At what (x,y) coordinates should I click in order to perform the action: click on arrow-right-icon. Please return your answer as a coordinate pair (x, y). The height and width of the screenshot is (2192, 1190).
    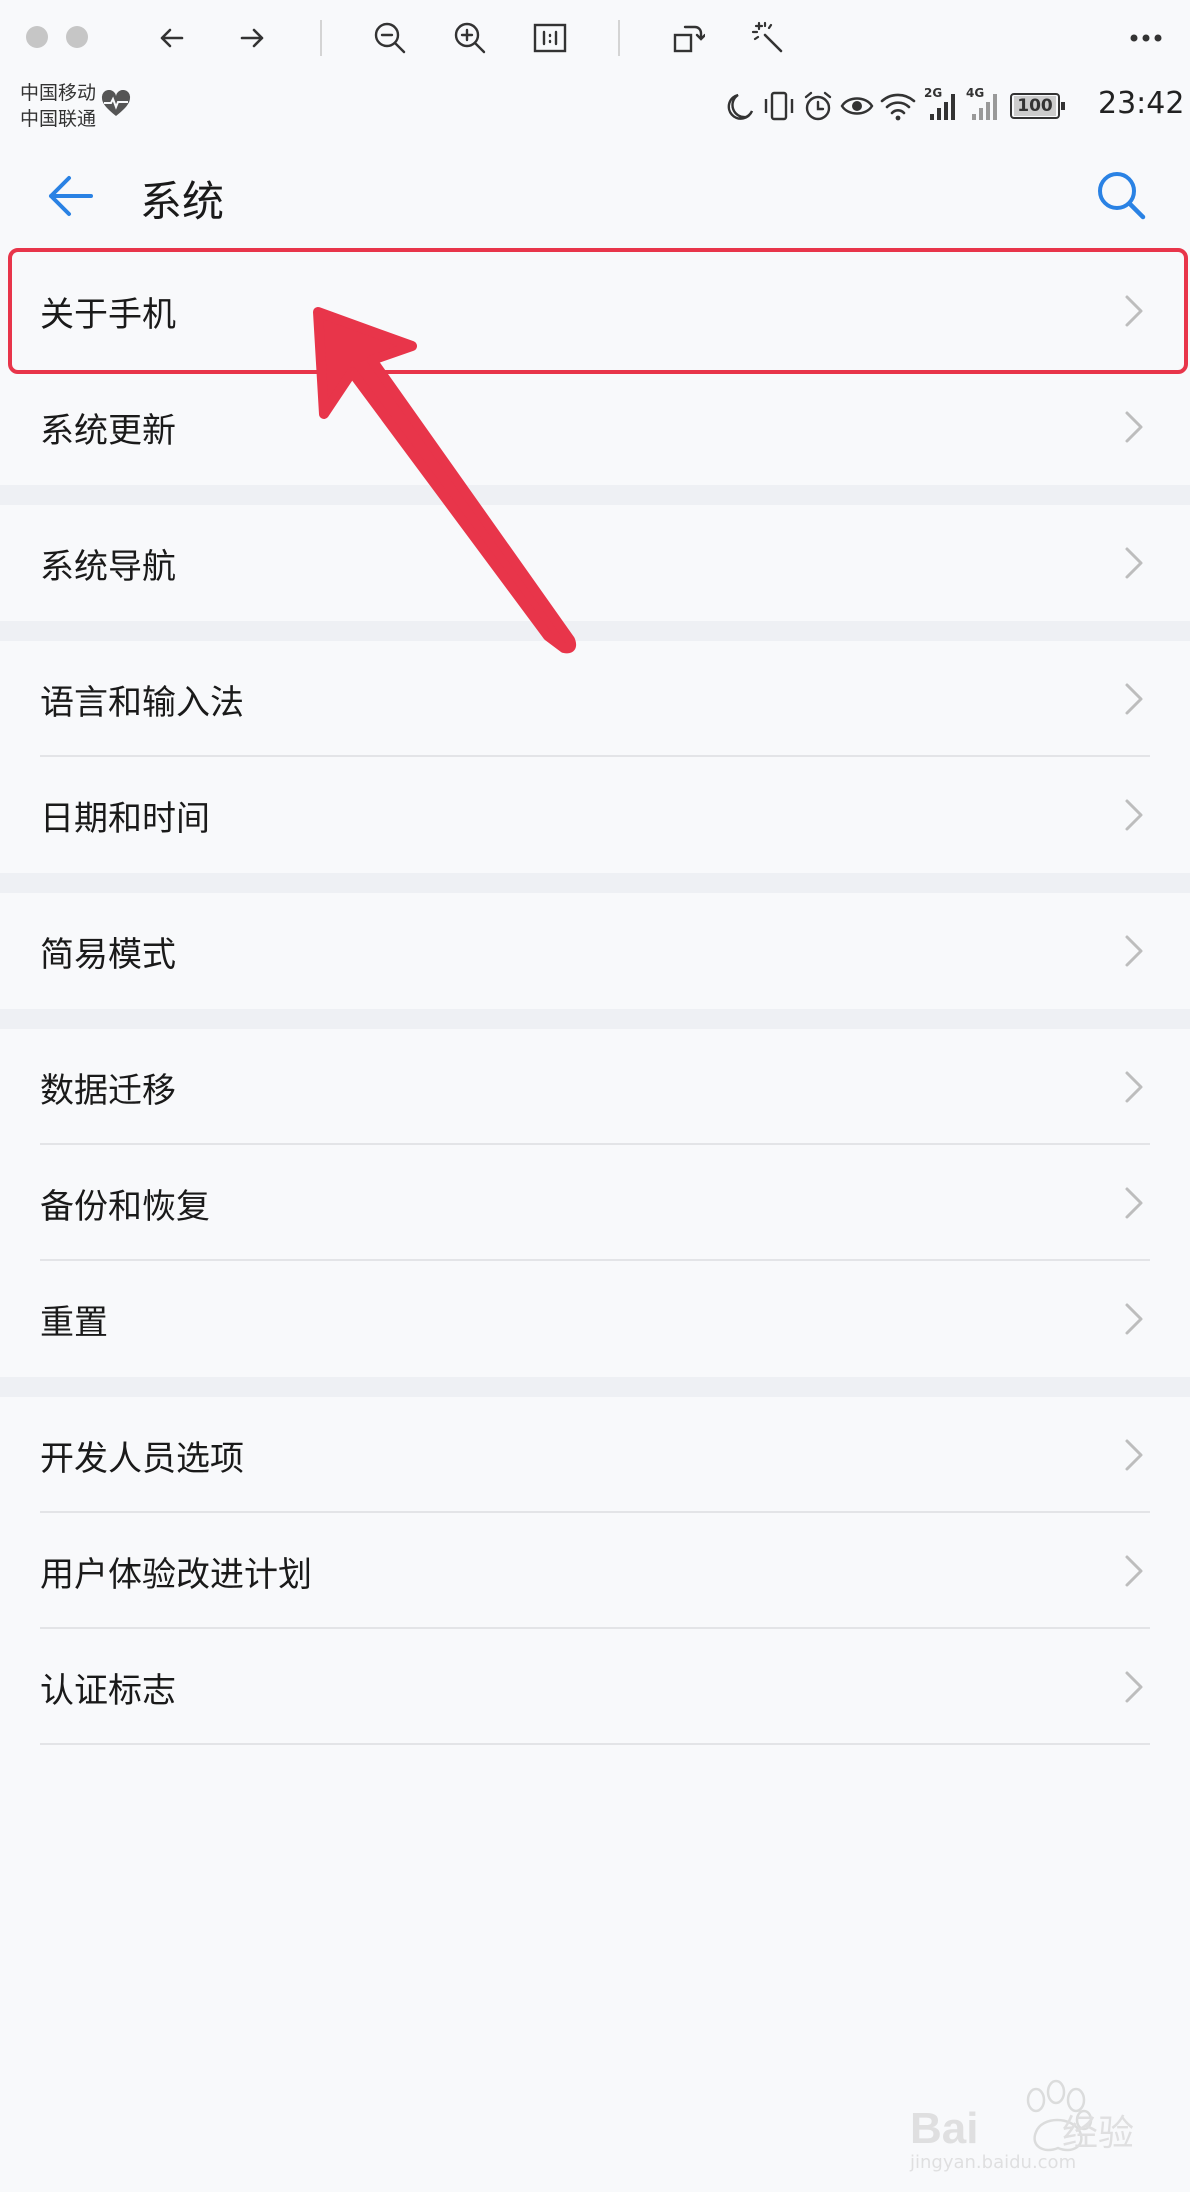
    Looking at the image, I should click on (252, 38).